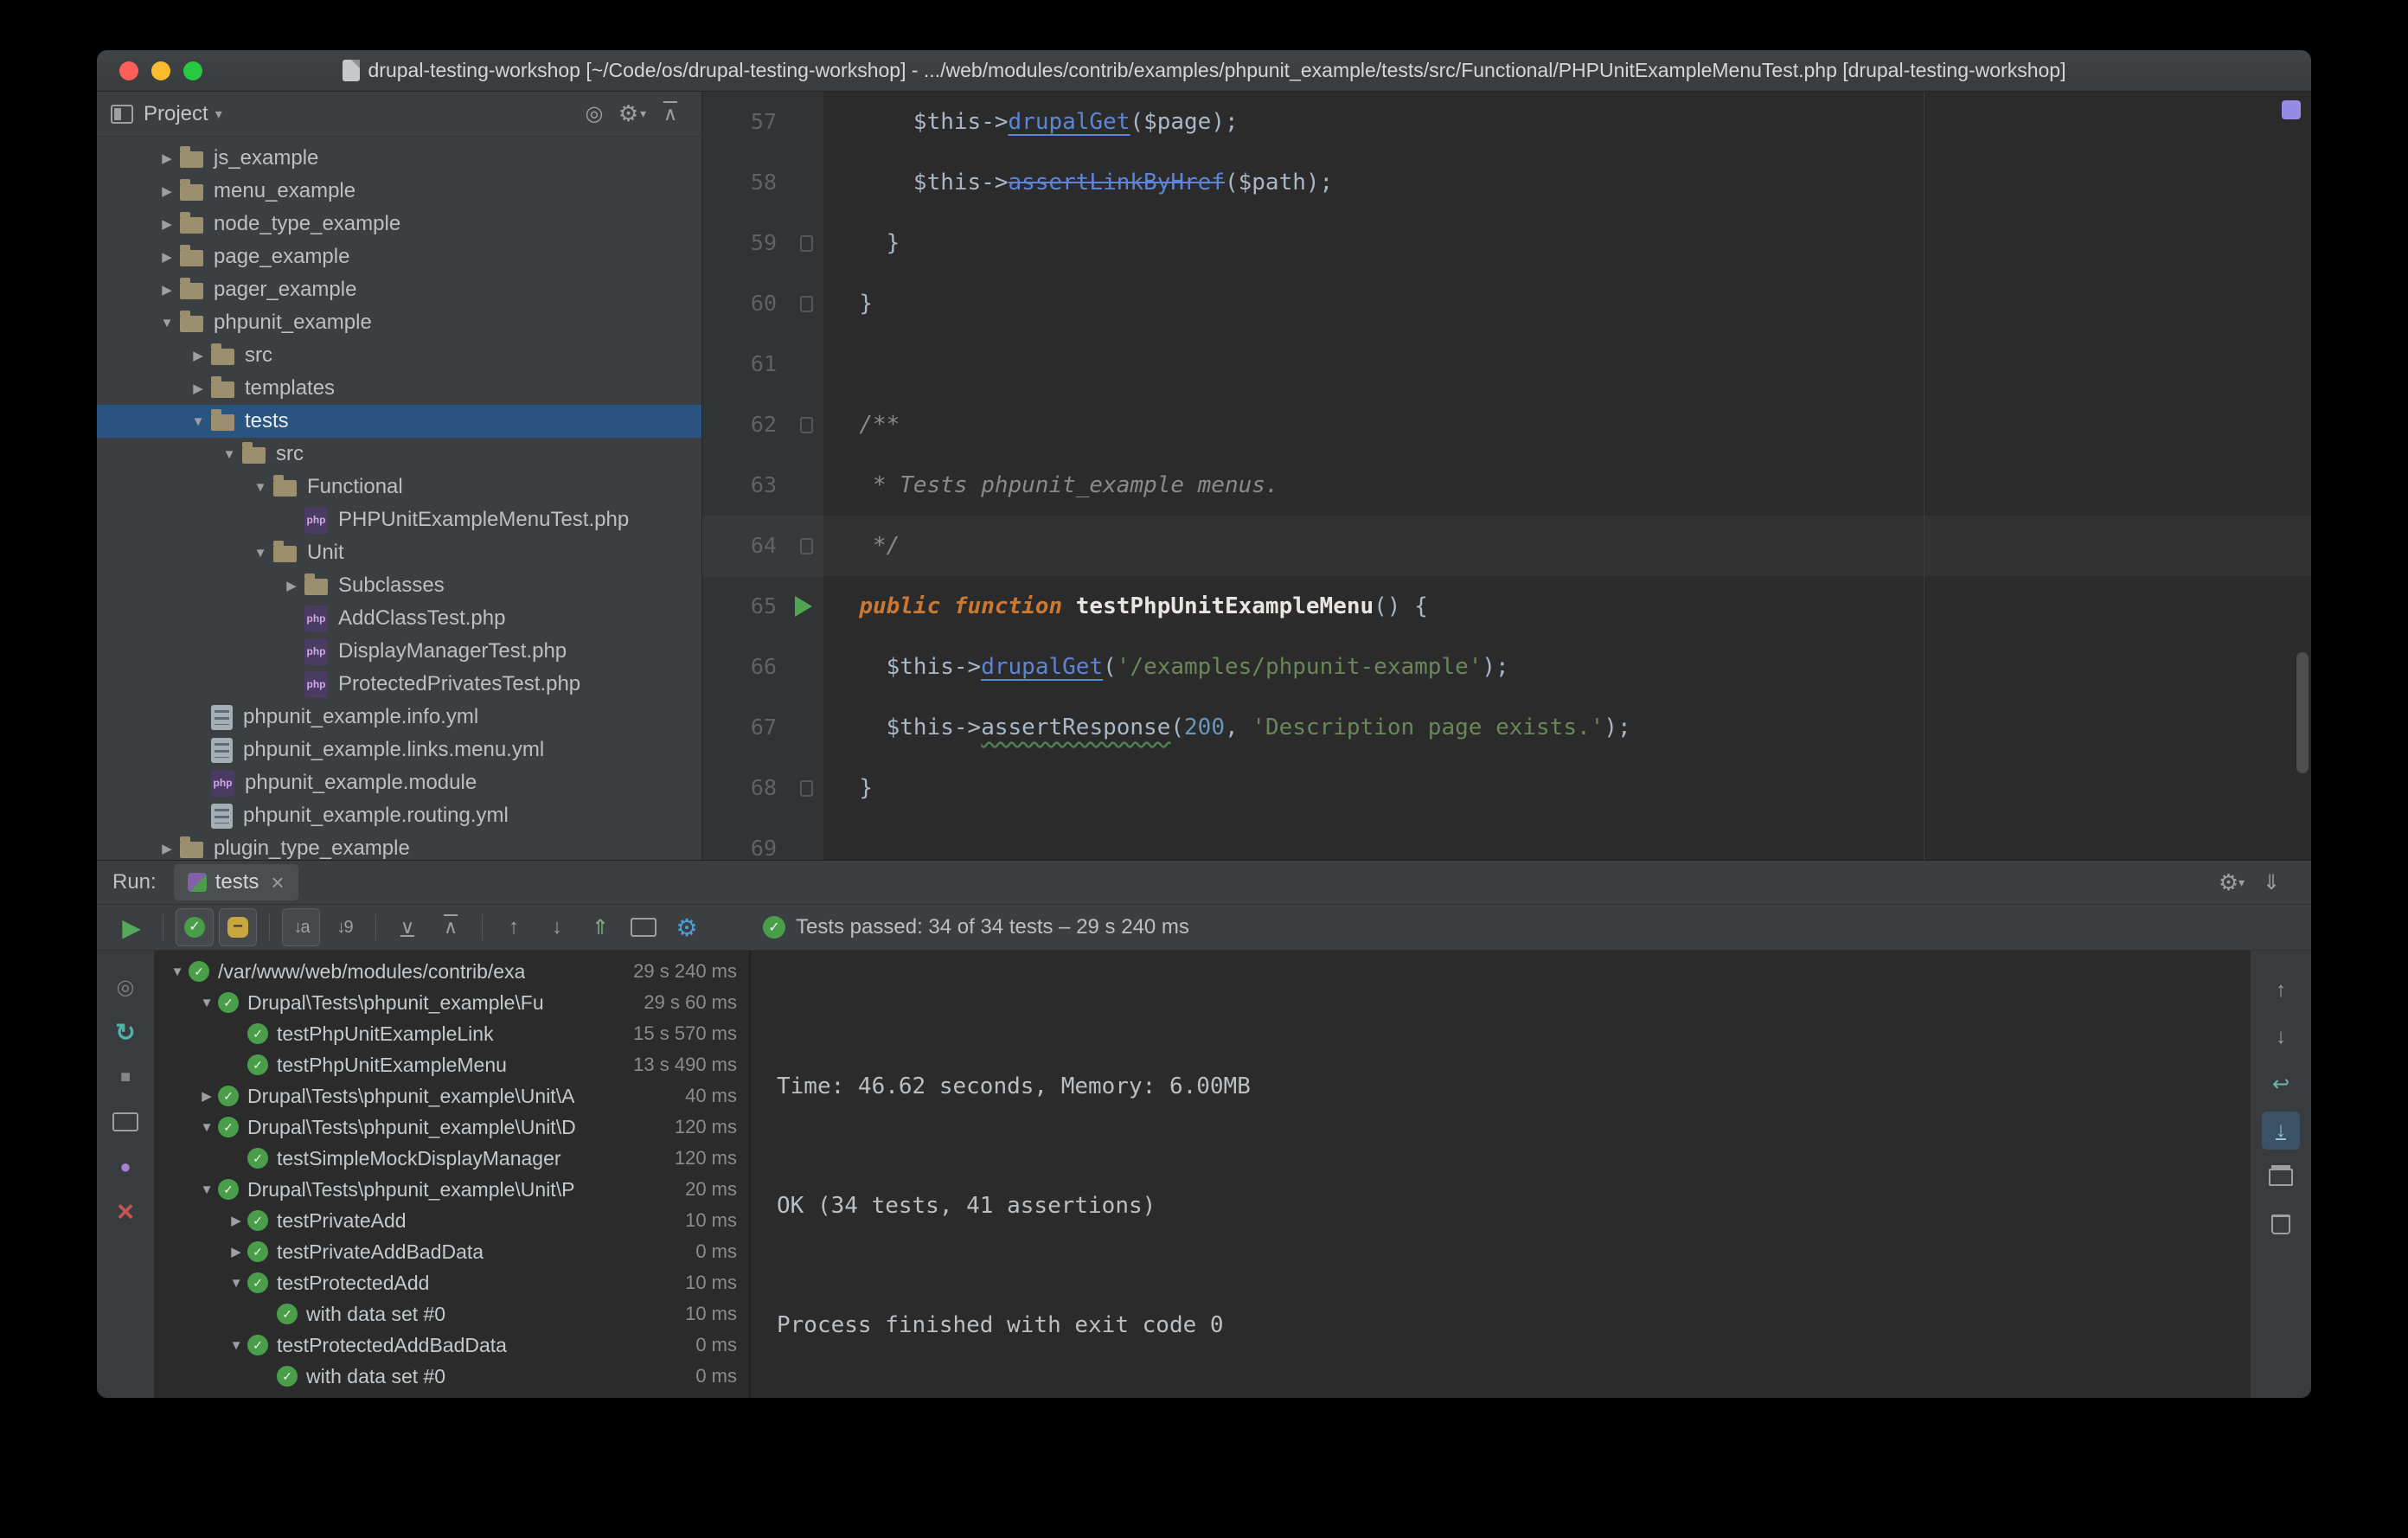  What do you see at coordinates (2281, 1037) in the screenshot?
I see `scroll-down-icon` at bounding box center [2281, 1037].